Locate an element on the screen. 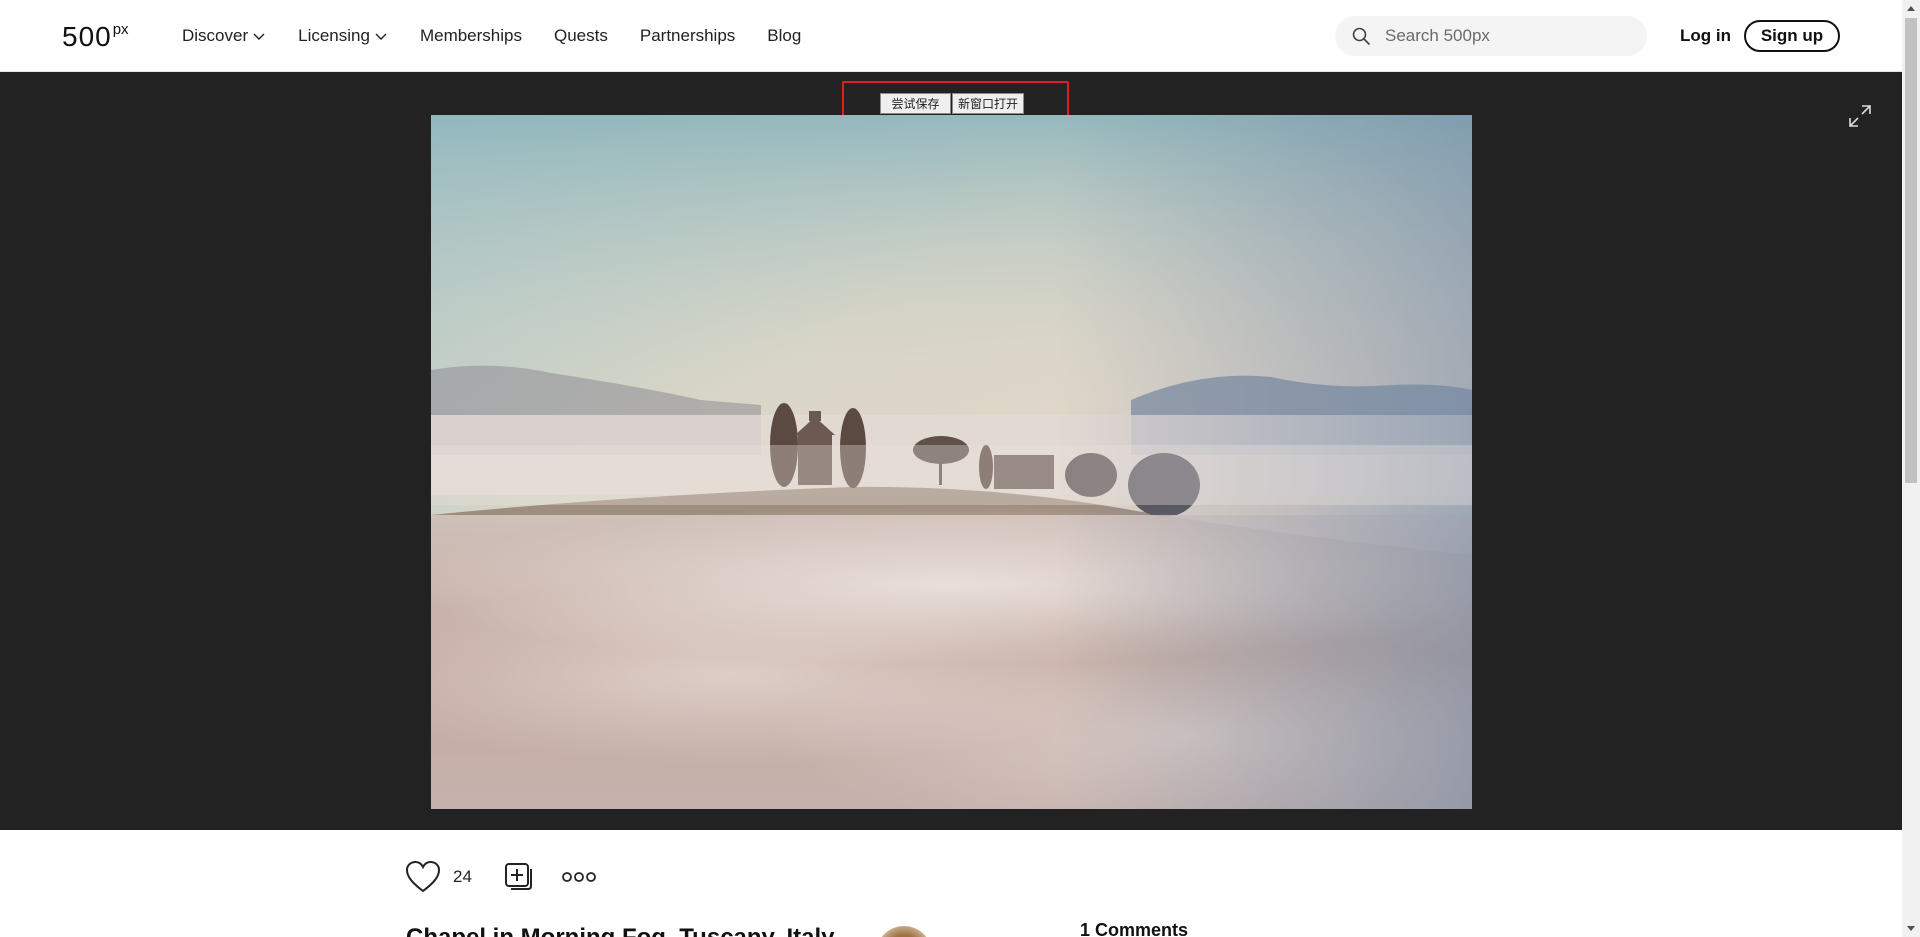  nav-memberships: Memberships is located at coordinates (471, 36).